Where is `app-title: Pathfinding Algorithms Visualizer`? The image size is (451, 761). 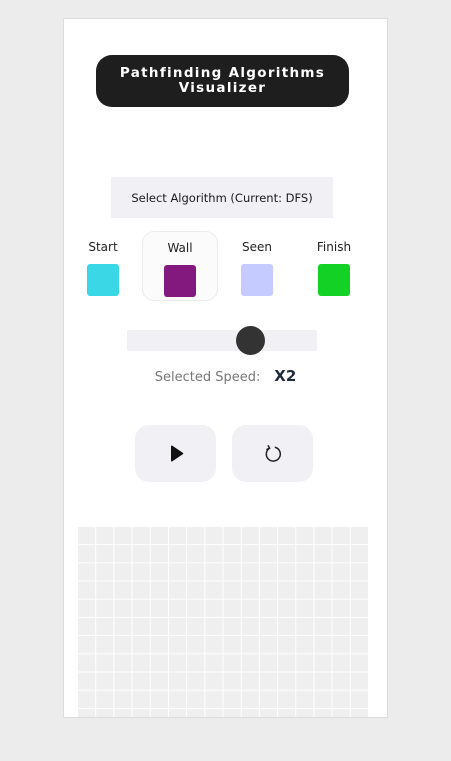 app-title: Pathfinding Algorithms Visualizer is located at coordinates (222, 81).